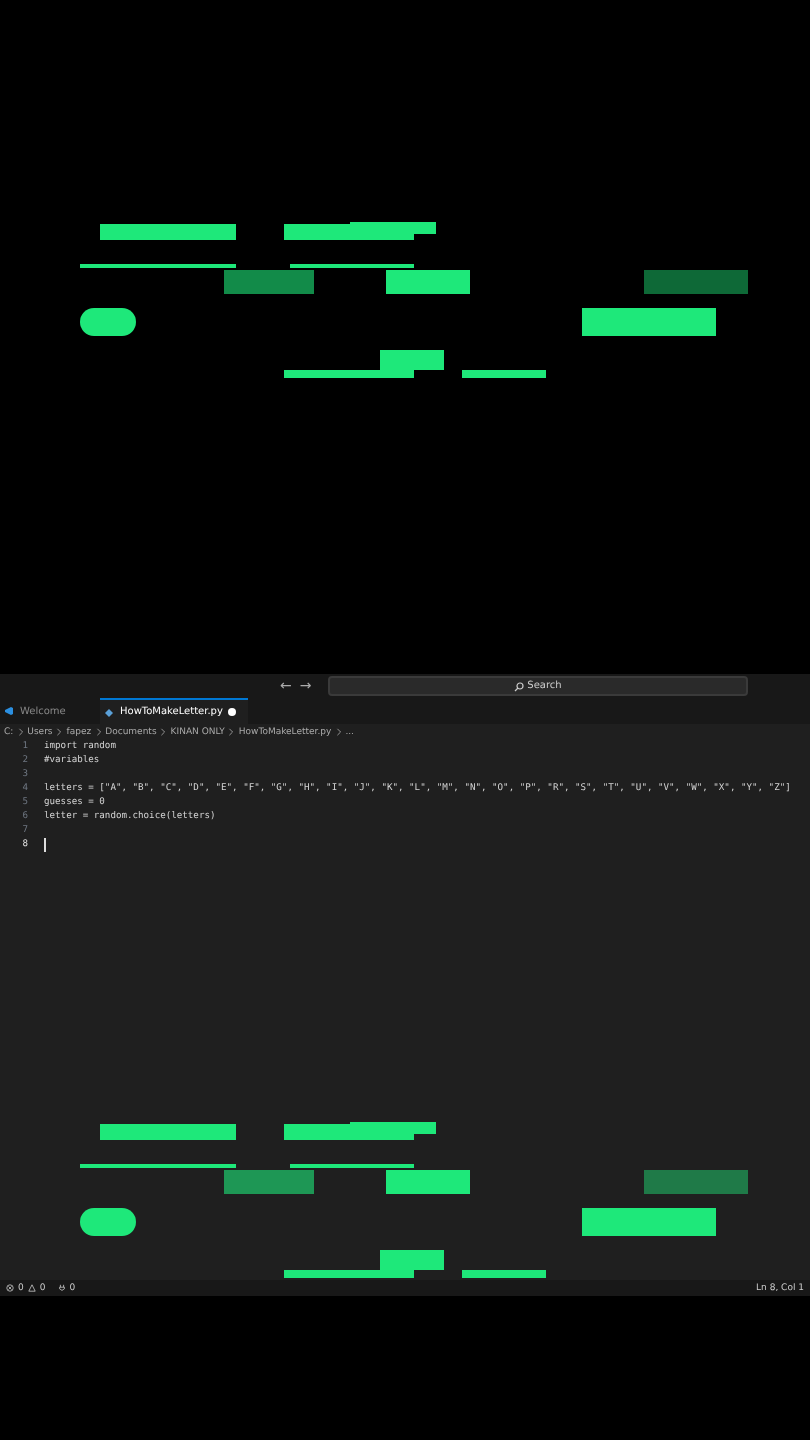  Describe the element at coordinates (518, 686) in the screenshot. I see `search-icon` at that location.